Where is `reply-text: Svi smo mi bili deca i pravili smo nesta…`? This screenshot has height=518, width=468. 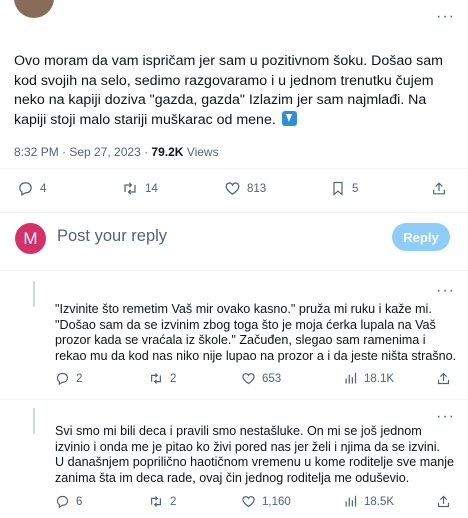 reply-text: Svi smo mi bili deca i pravili smo nesta… is located at coordinates (255, 454).